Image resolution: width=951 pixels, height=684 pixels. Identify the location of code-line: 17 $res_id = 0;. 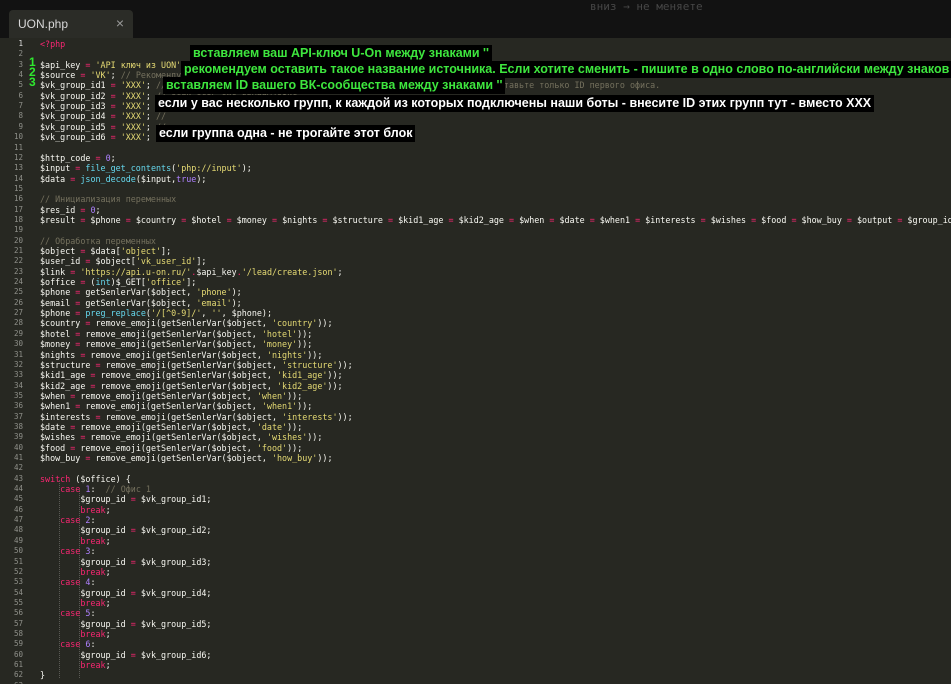
(475, 210).